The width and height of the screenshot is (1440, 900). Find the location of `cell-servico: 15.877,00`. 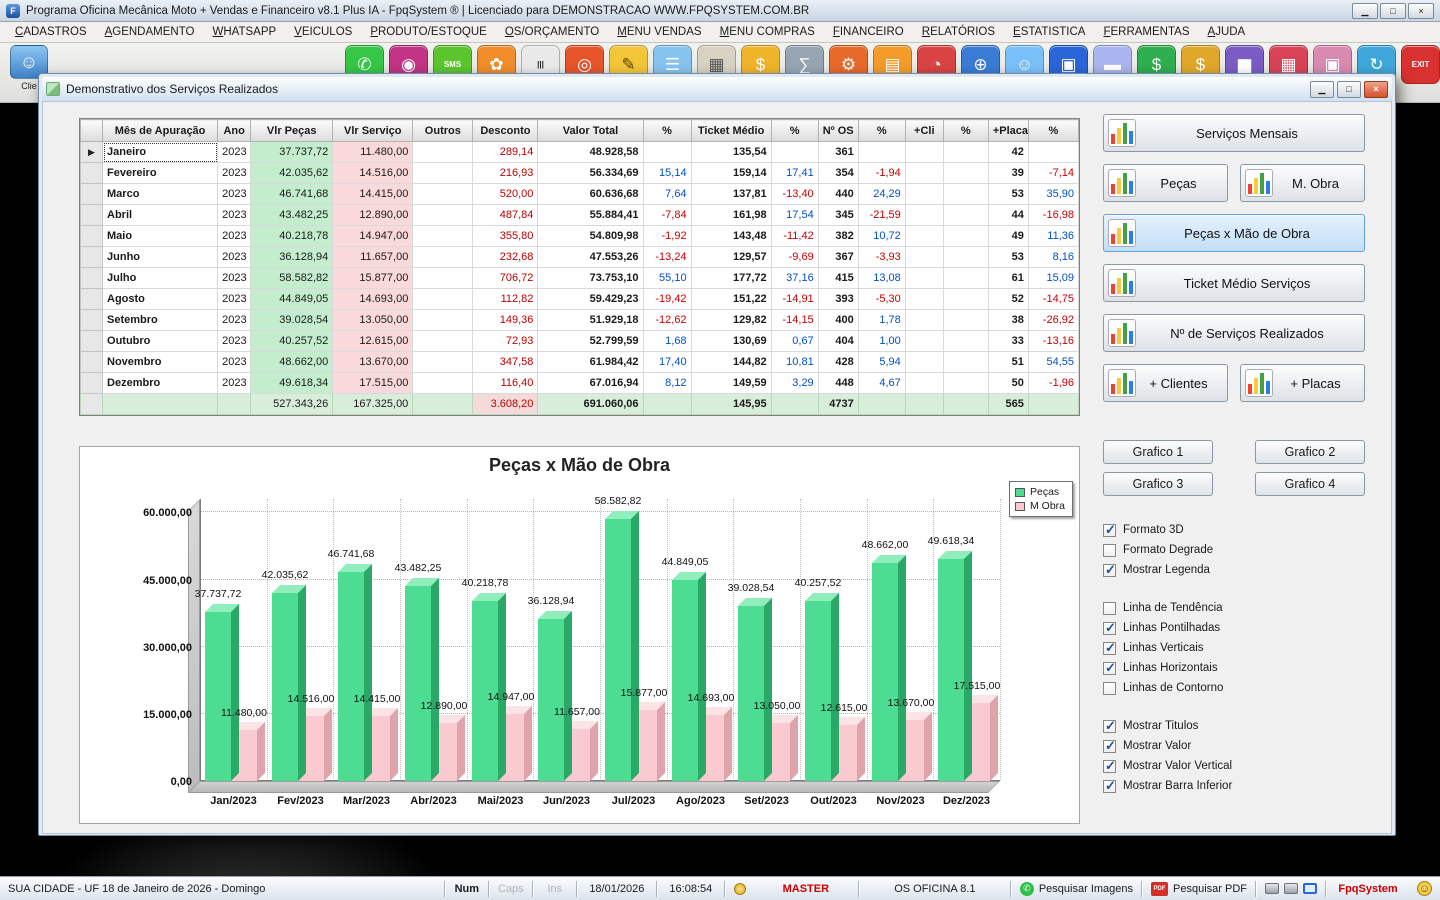

cell-servico: 15.877,00 is located at coordinates (373, 278).